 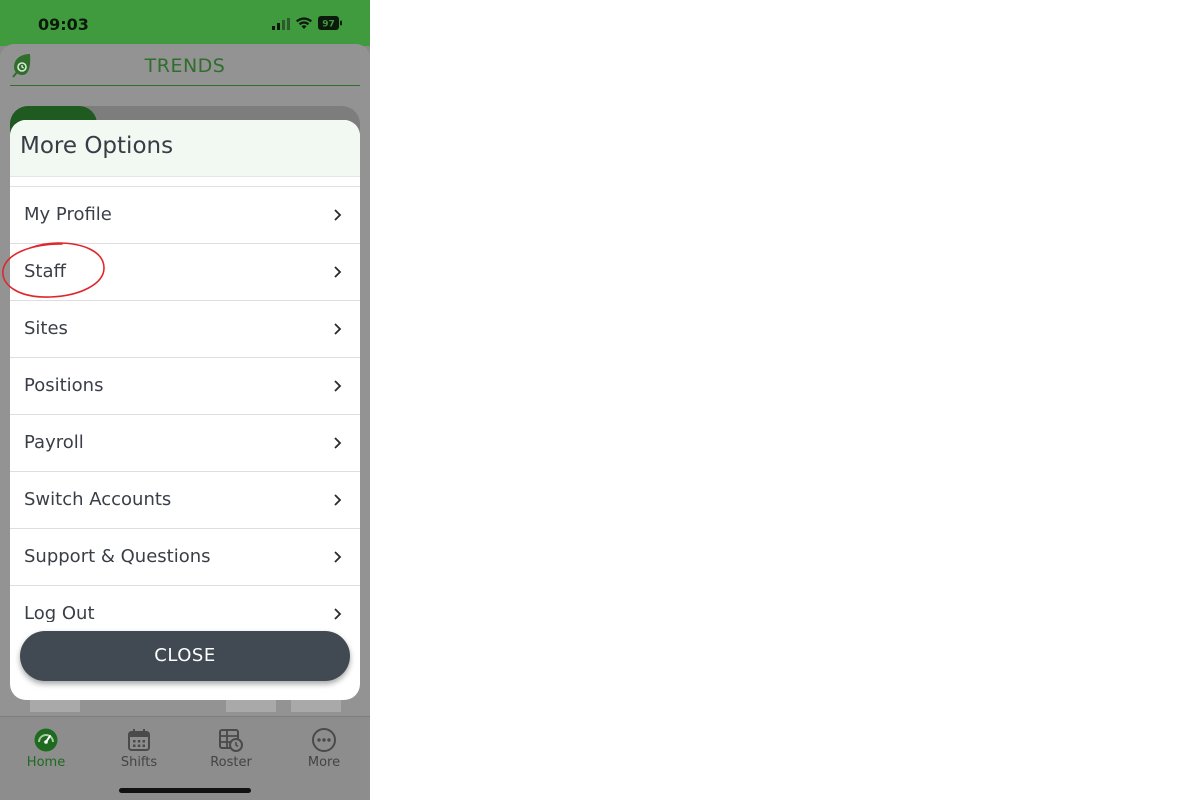 I want to click on red-circle-annotation, so click(x=53, y=270).